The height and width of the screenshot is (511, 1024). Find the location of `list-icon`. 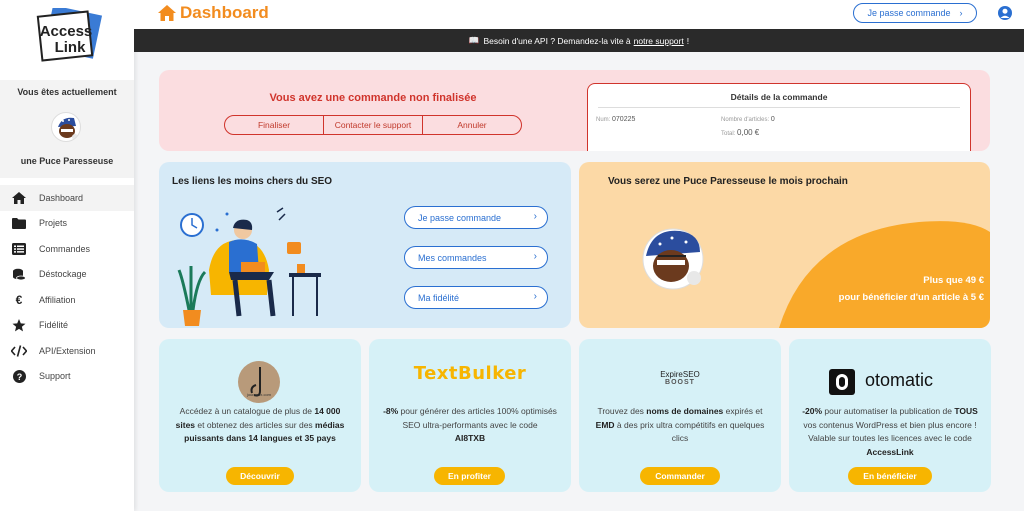

list-icon is located at coordinates (19, 249).